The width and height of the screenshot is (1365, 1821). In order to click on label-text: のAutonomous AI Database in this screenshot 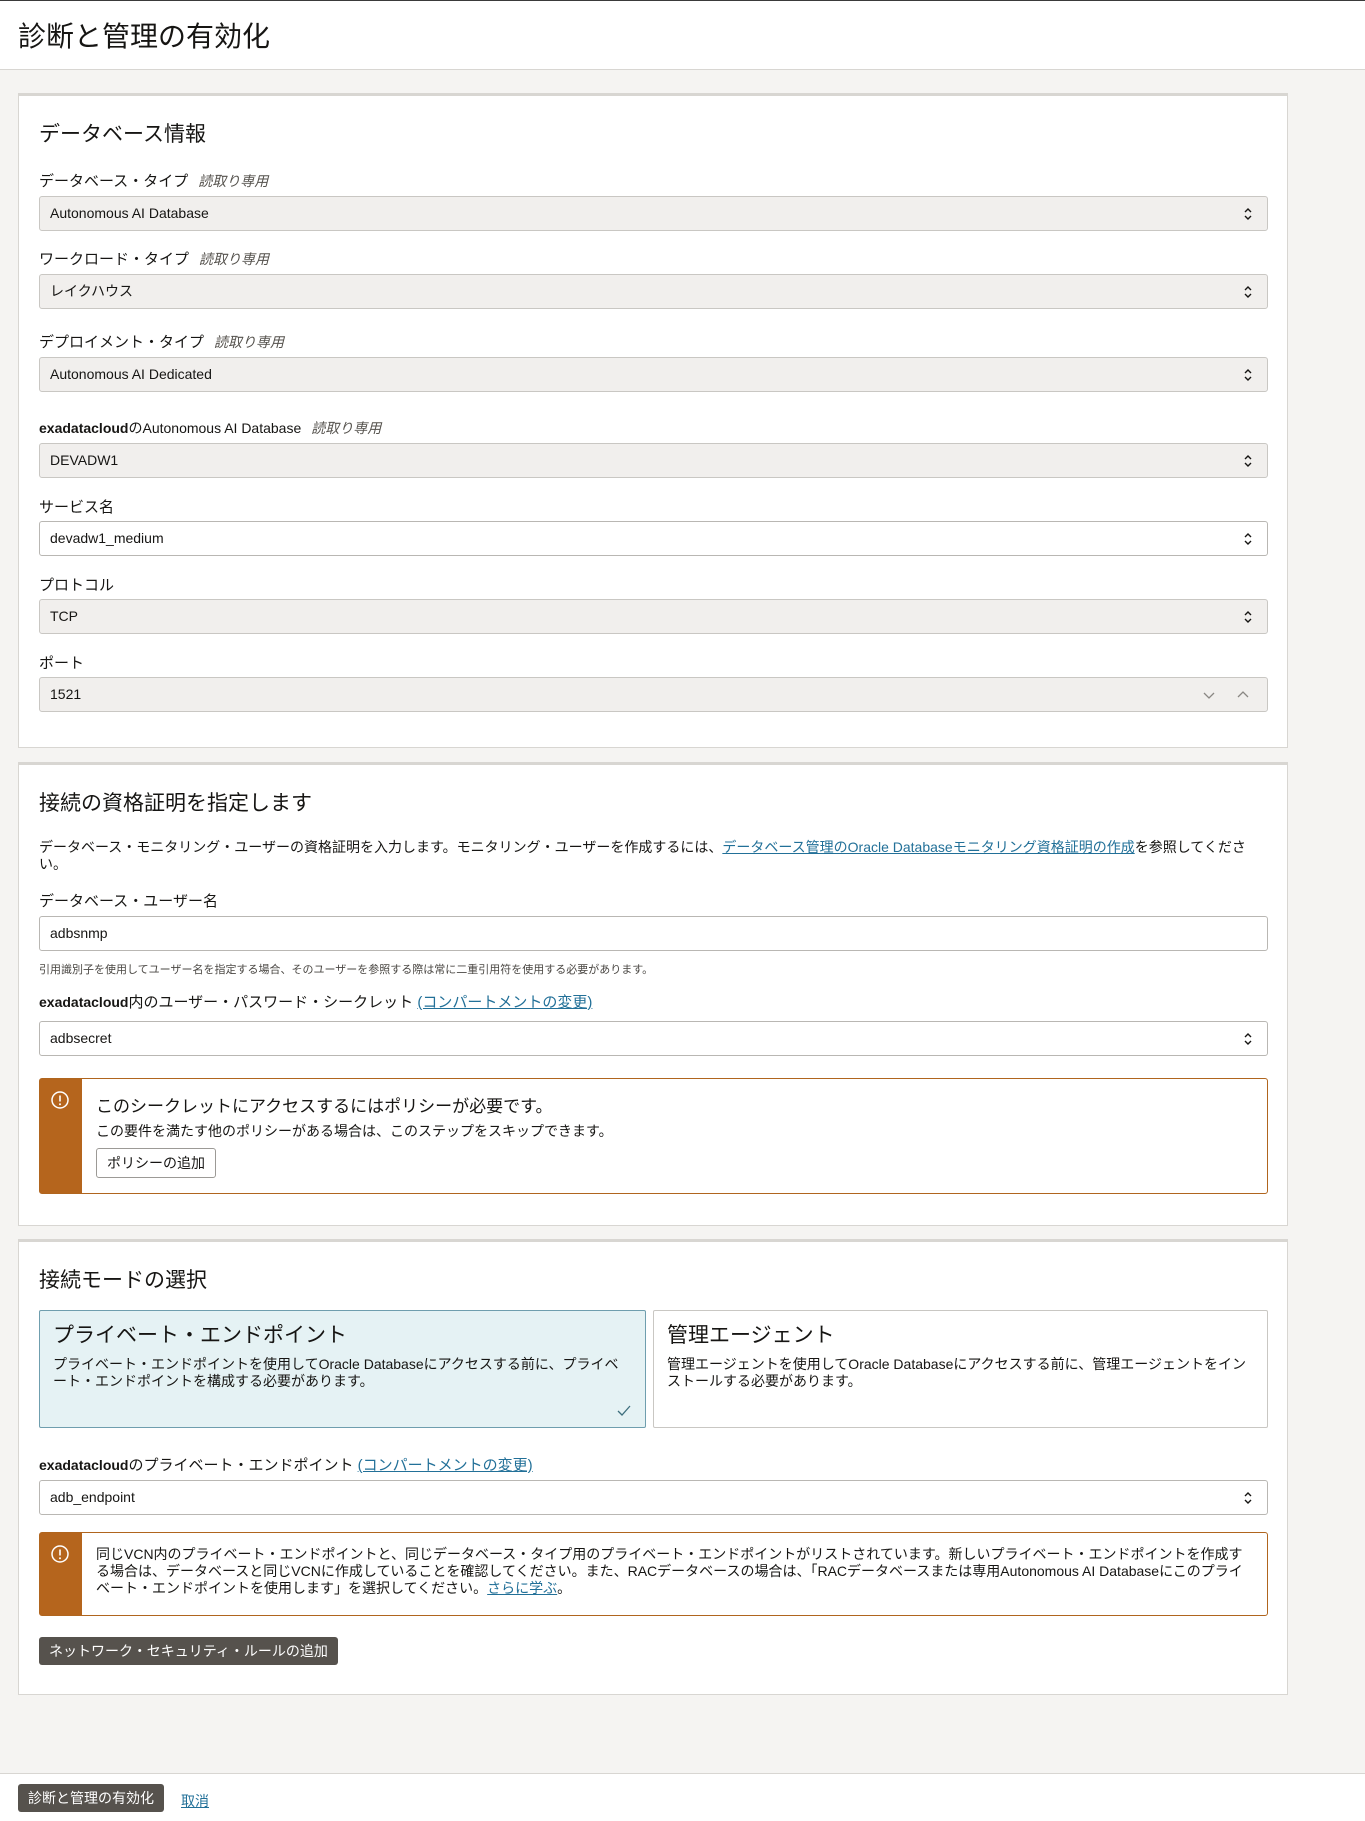, I will do `click(215, 428)`.